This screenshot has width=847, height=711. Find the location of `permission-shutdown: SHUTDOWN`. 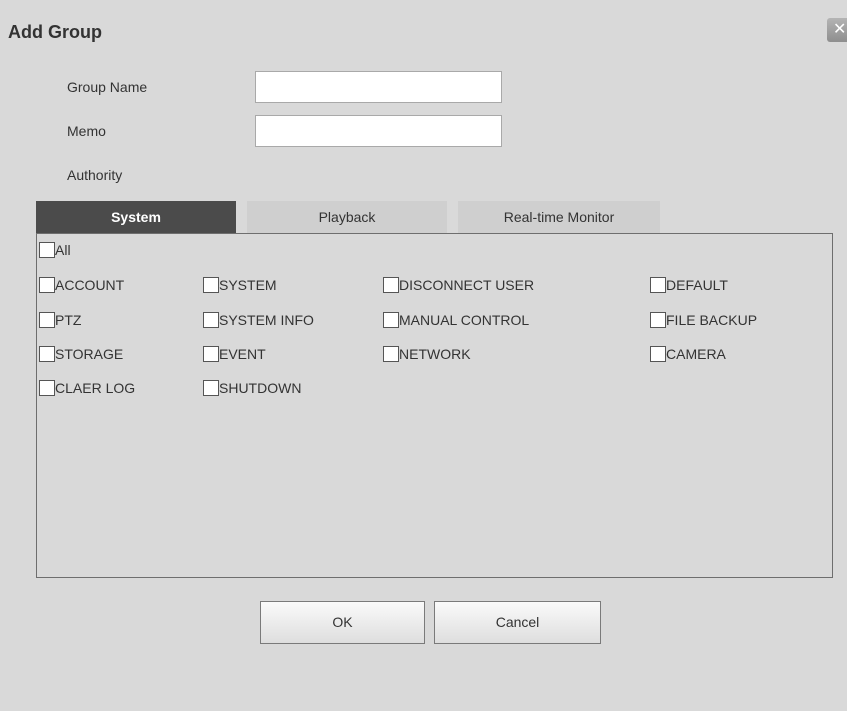

permission-shutdown: SHUTDOWN is located at coordinates (252, 388).